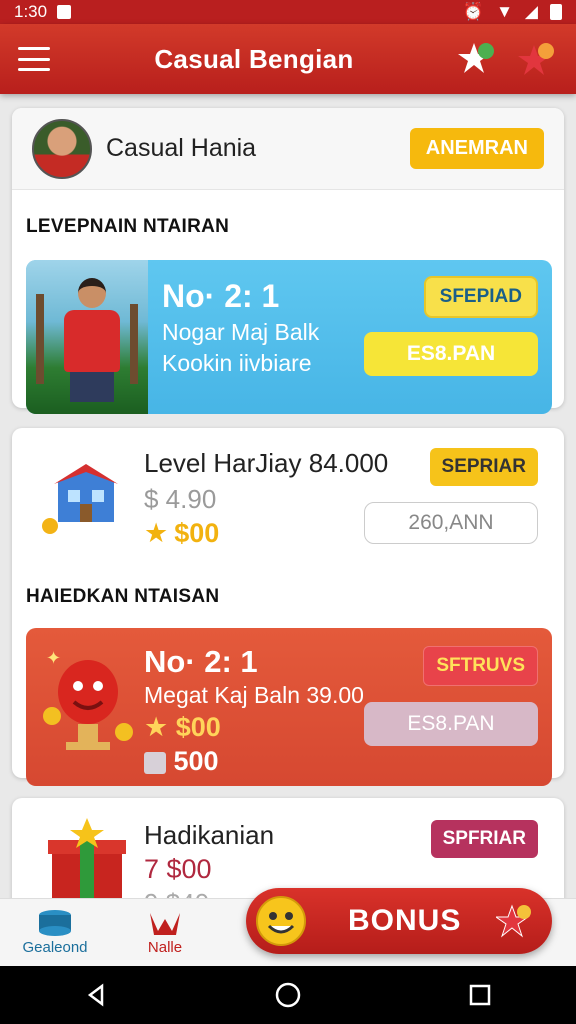  Describe the element at coordinates (480, 297) in the screenshot. I see `promo-blue-tag: SFEPIAD` at that location.